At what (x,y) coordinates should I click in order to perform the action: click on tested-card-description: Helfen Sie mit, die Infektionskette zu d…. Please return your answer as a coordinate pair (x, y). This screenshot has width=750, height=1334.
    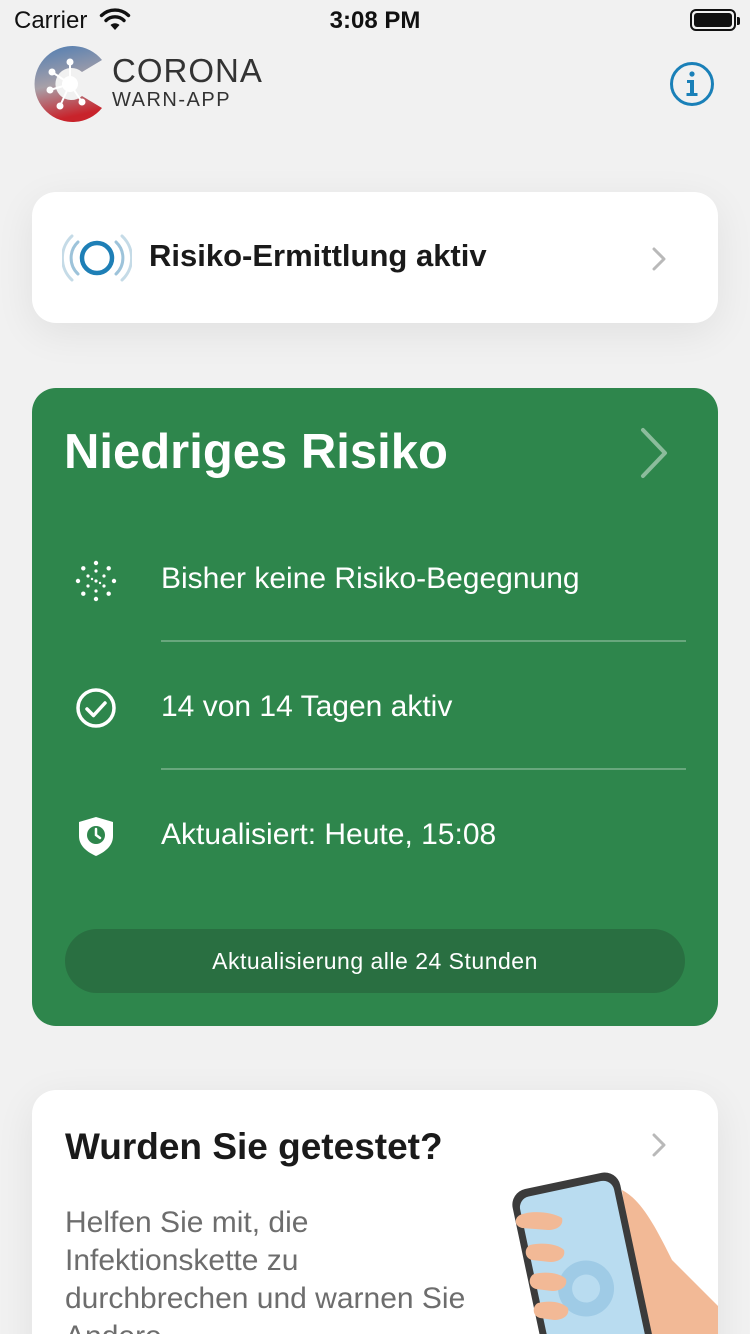
    Looking at the image, I should click on (265, 1270).